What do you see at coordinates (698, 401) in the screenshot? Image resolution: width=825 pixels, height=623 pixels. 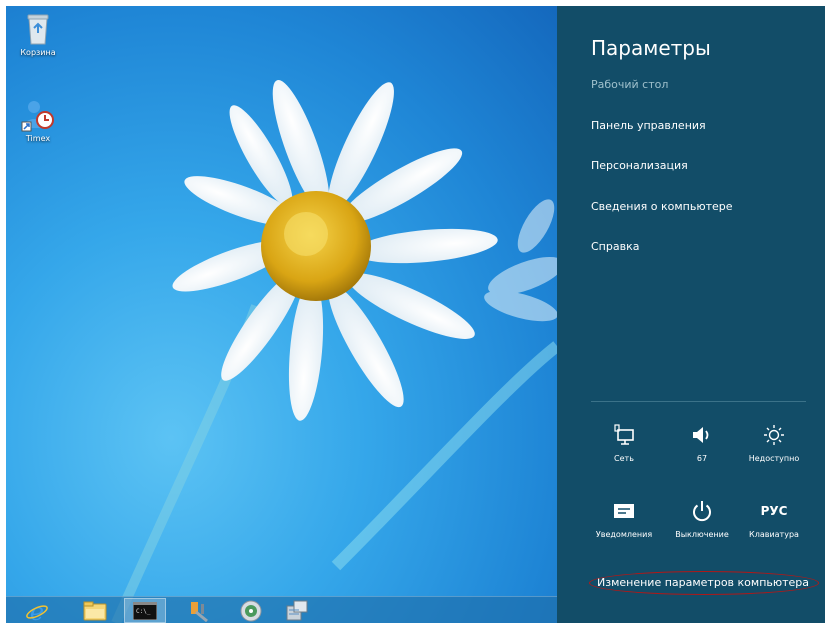 I see `charm-divider` at bounding box center [698, 401].